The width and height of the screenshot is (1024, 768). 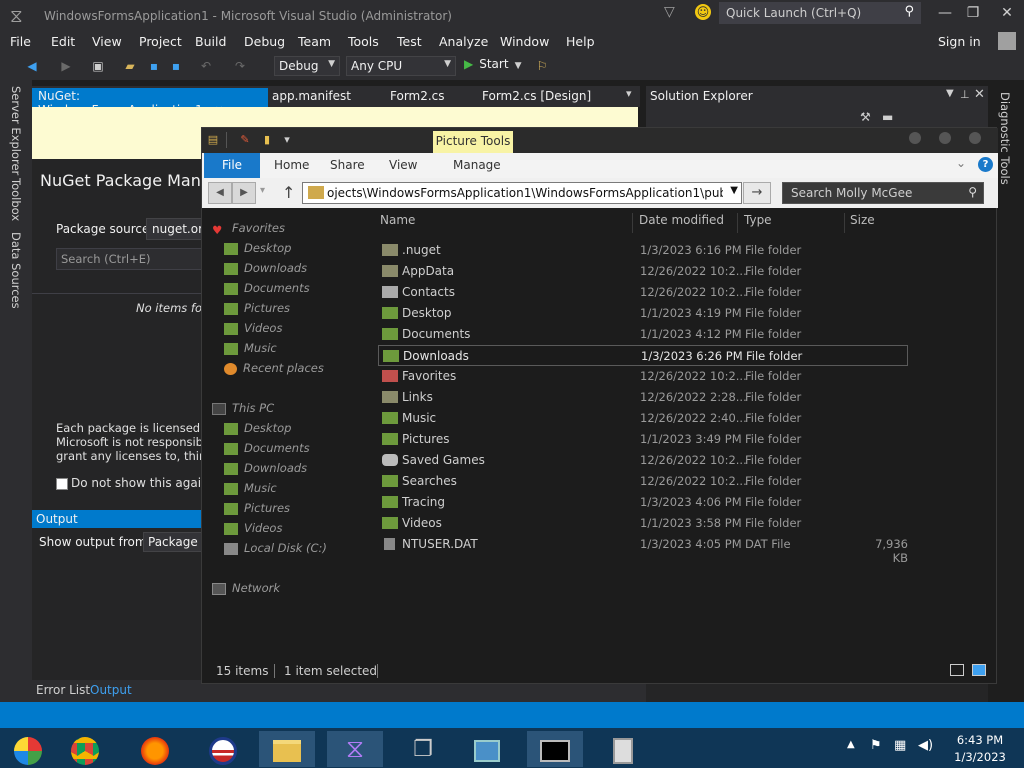 I want to click on ribbon-tab-home: Home, so click(x=291, y=165).